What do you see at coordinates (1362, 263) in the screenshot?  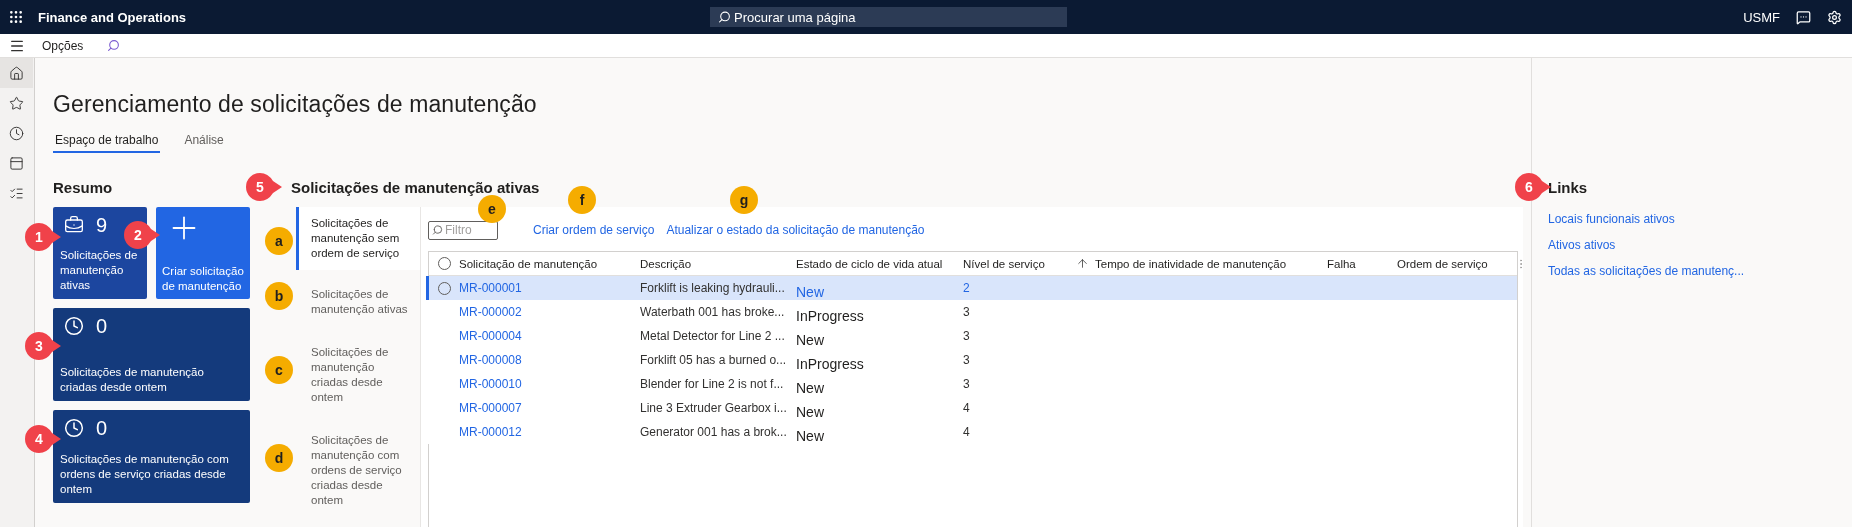 I see `column-header: Falha` at bounding box center [1362, 263].